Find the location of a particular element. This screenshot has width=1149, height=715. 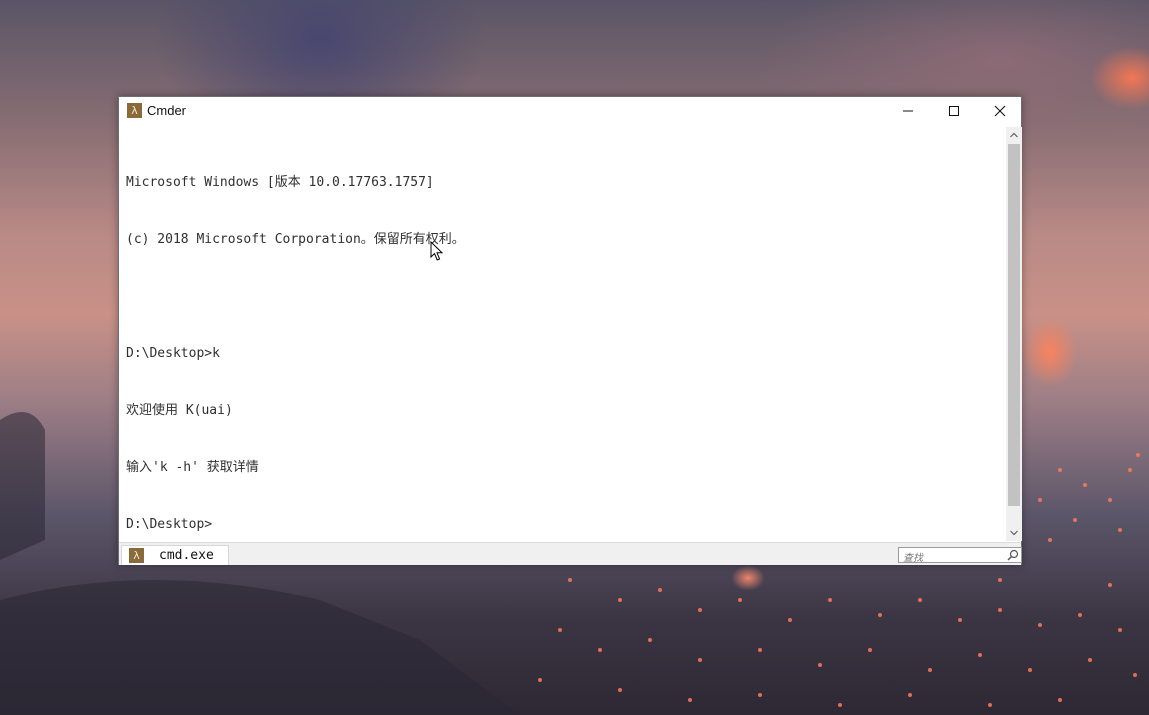

scroll-down-button is located at coordinates (1014, 533).